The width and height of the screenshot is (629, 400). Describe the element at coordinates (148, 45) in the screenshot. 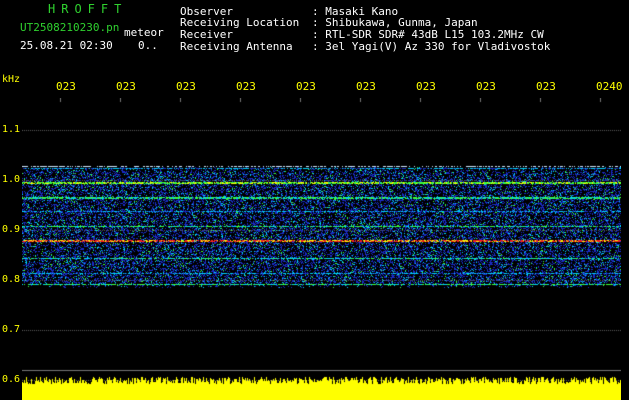

I see `counter-label: 0..` at that location.